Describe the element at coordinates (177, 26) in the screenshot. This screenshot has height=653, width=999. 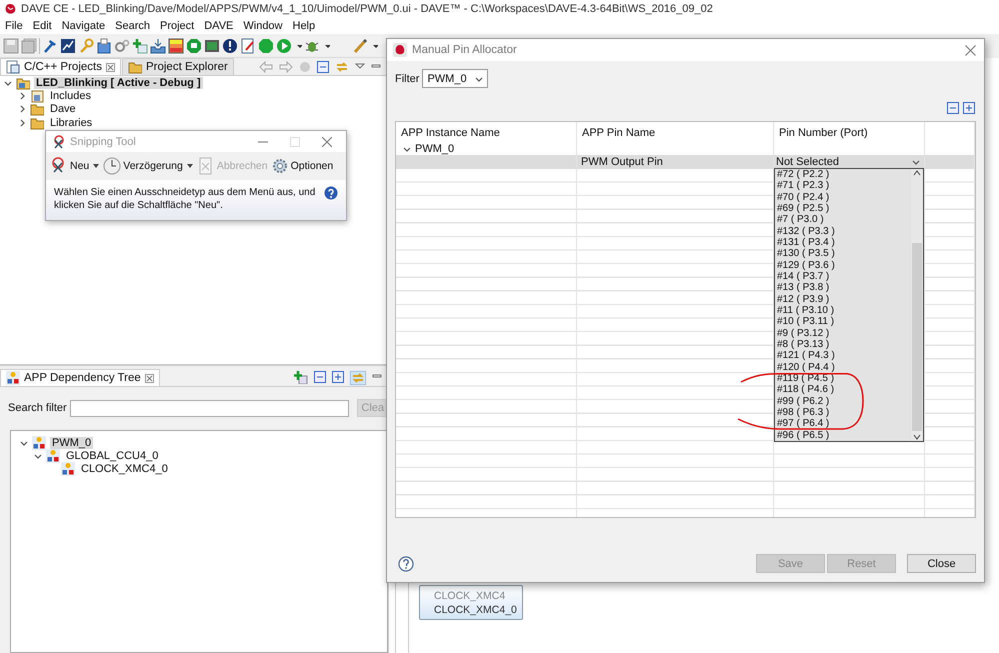
I see `menu-item: Project` at that location.